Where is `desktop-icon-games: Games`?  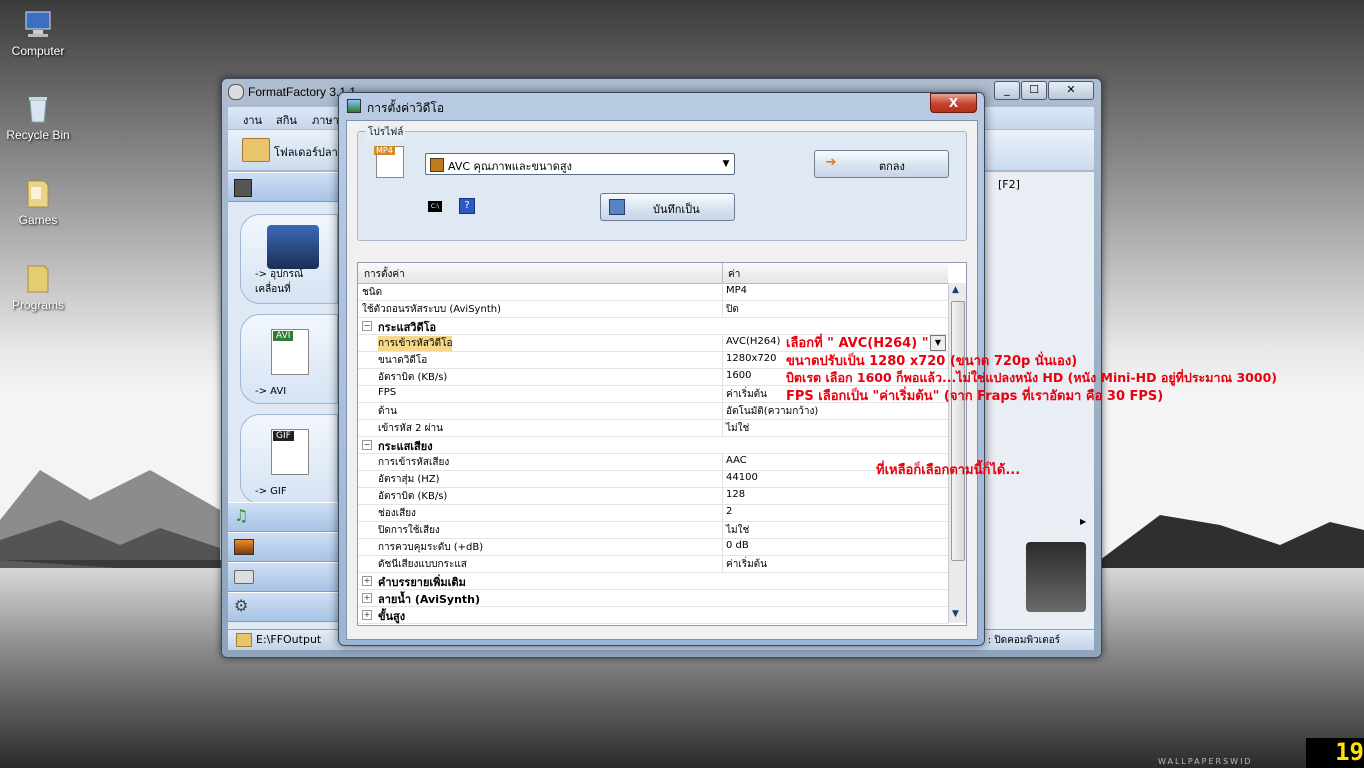 desktop-icon-games: Games is located at coordinates (38, 202).